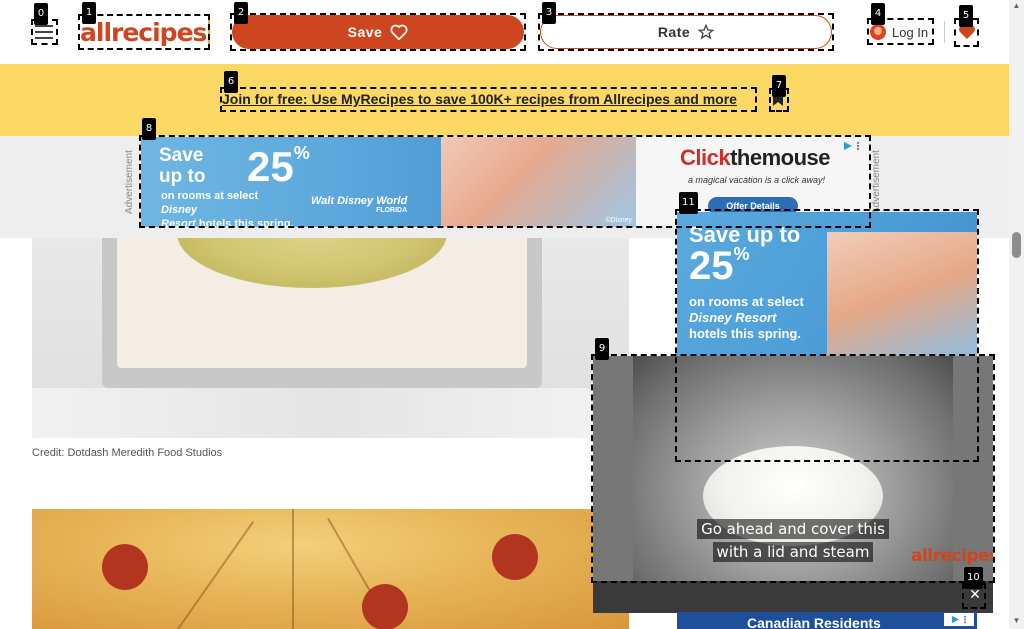 This screenshot has height=629, width=1024. I want to click on marker-label-8: 8, so click(149, 129).